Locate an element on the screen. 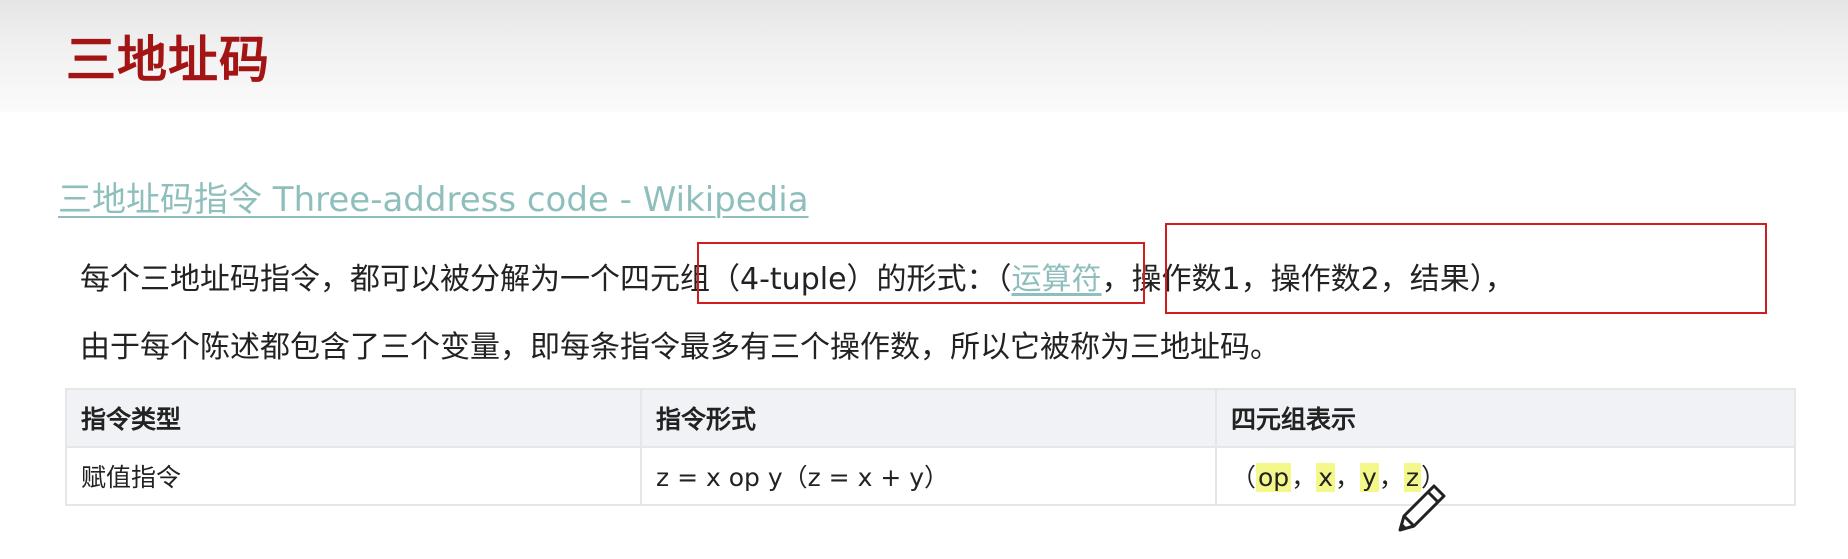  header-instruction-form: 指令形式 is located at coordinates (928, 418).